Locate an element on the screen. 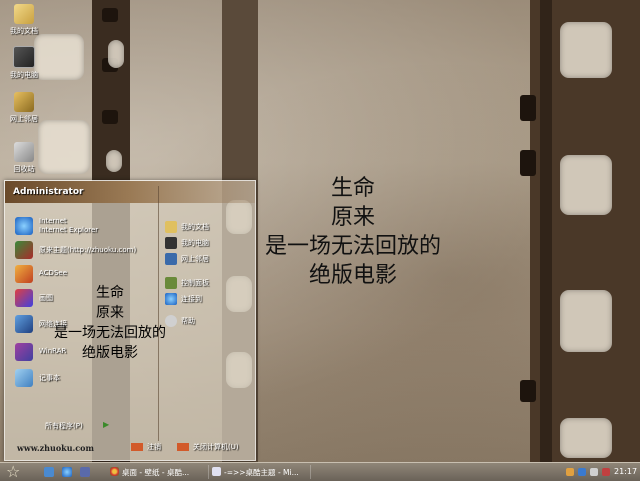 The height and width of the screenshot is (481, 640). start-right-label: 我的文档 is located at coordinates (195, 227).